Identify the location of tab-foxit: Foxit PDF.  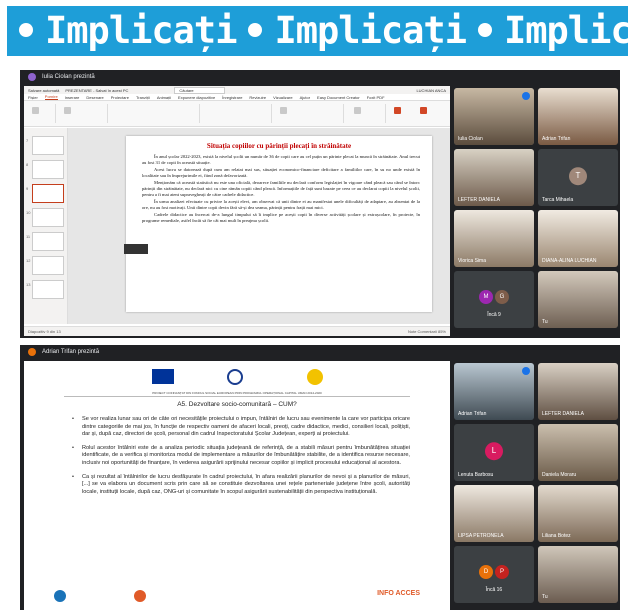
(376, 97).